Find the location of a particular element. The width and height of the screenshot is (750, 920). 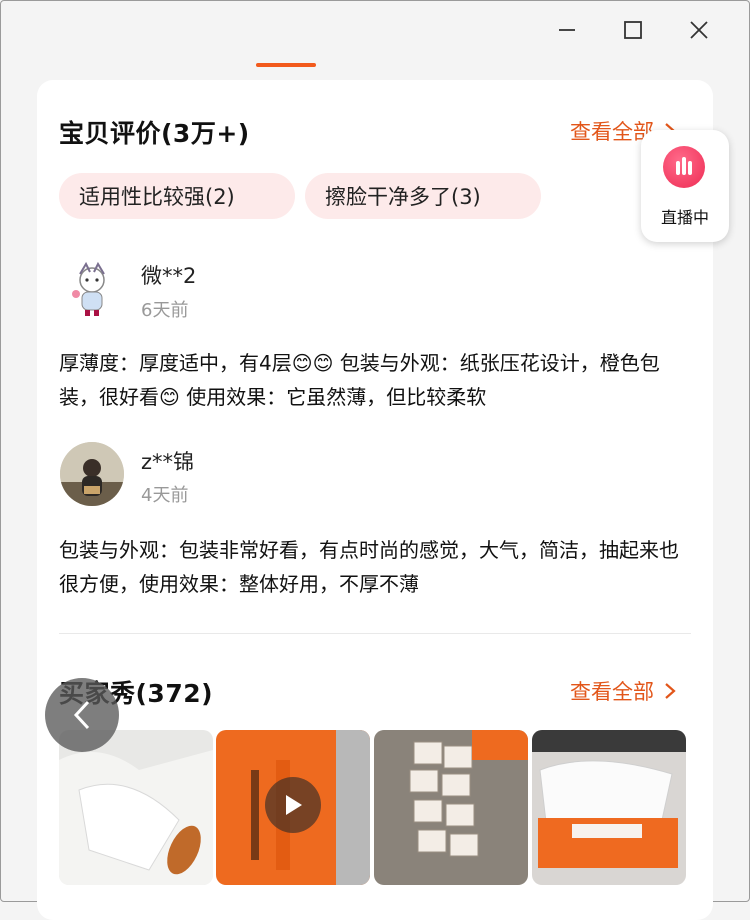

close-icon is located at coordinates (699, 30).